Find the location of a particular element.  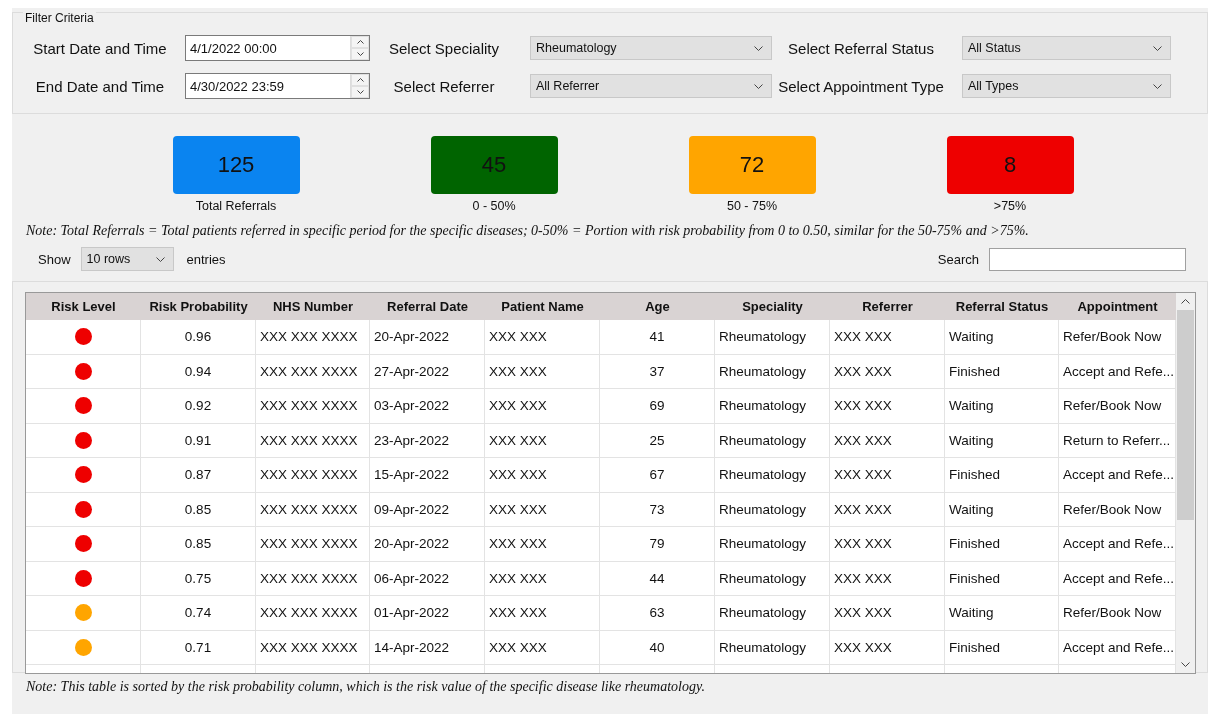

table-cell: 0.85 is located at coordinates (198, 544).